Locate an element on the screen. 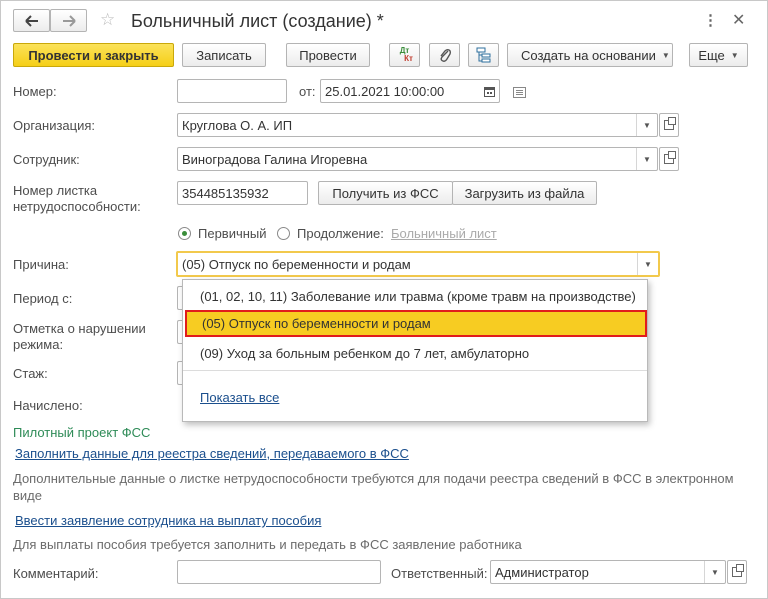  responsible-select: Администратор ▼ is located at coordinates (608, 572).